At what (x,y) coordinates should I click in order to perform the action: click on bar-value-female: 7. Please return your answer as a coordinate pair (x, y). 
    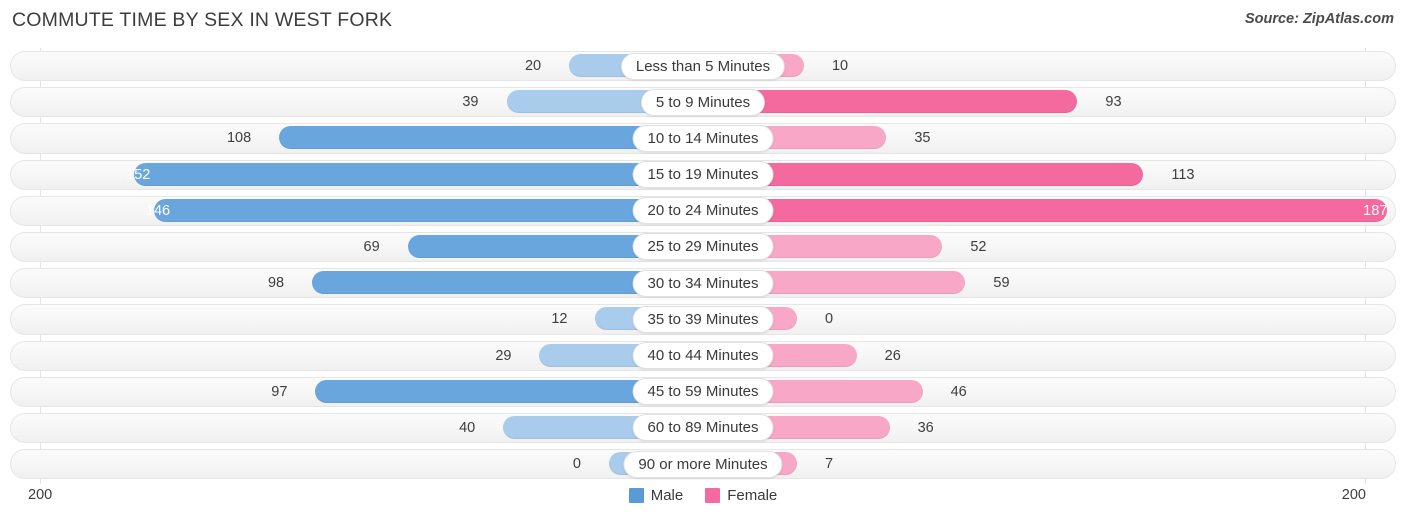
    Looking at the image, I should click on (829, 464).